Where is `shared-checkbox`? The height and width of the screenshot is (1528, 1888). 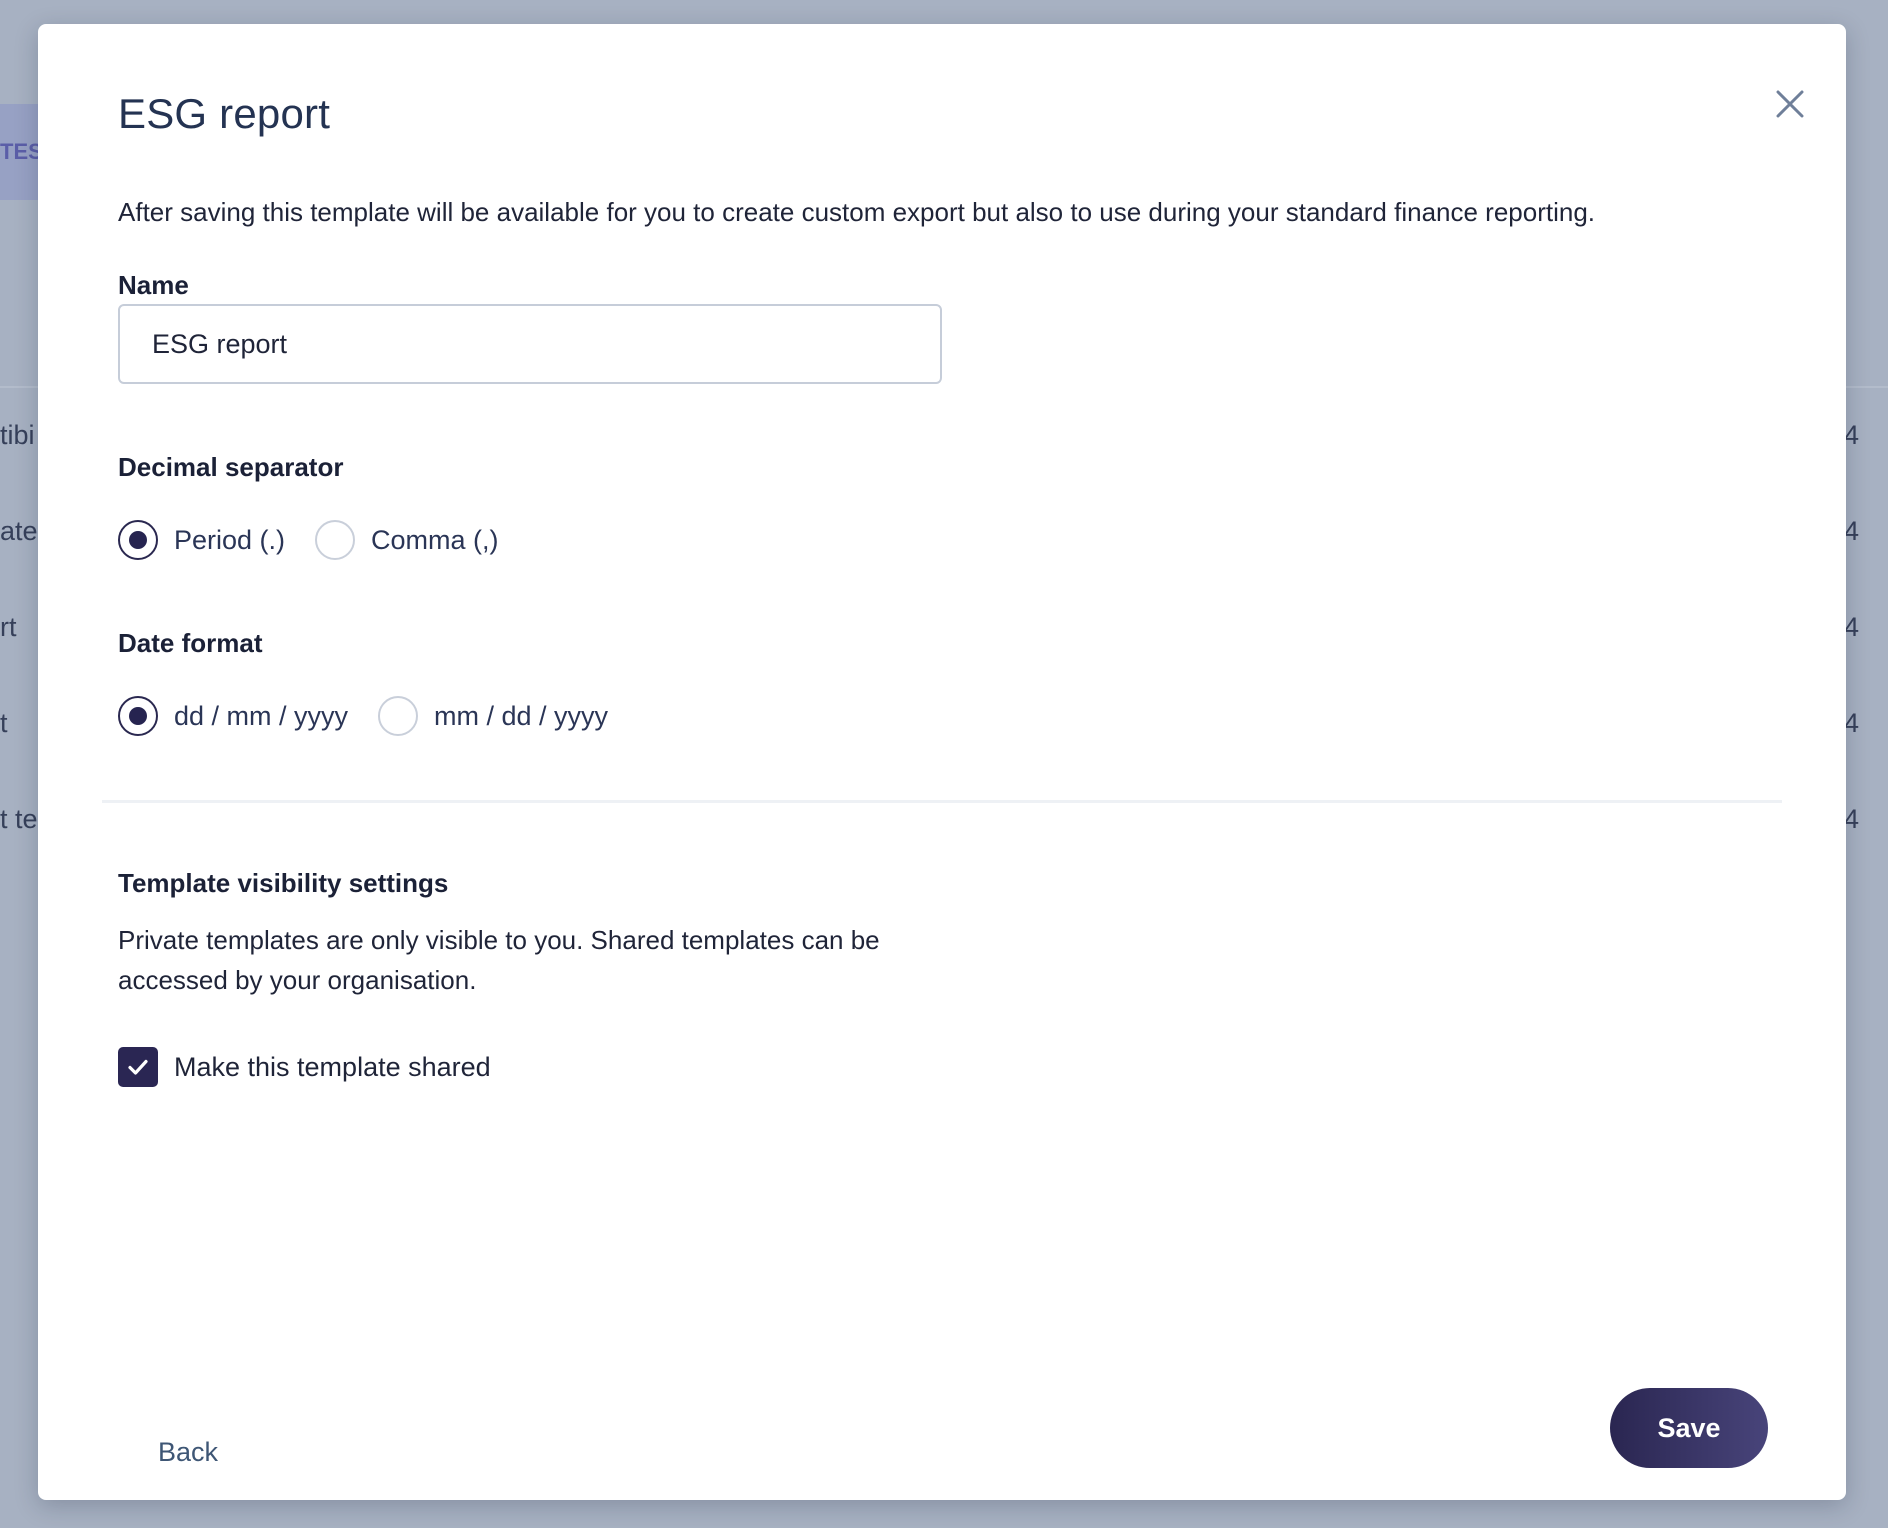 shared-checkbox is located at coordinates (138, 1067).